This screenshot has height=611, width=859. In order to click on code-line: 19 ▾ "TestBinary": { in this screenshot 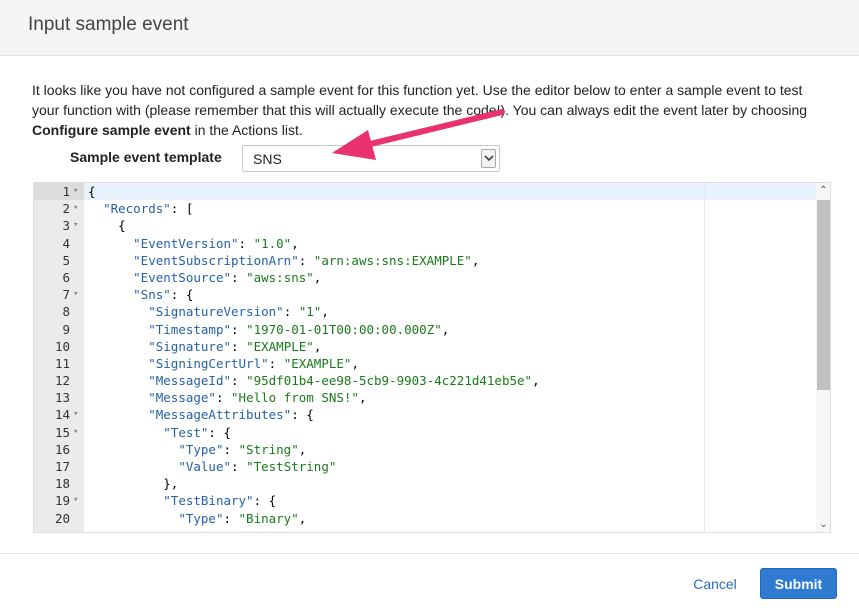, I will do `click(425, 500)`.